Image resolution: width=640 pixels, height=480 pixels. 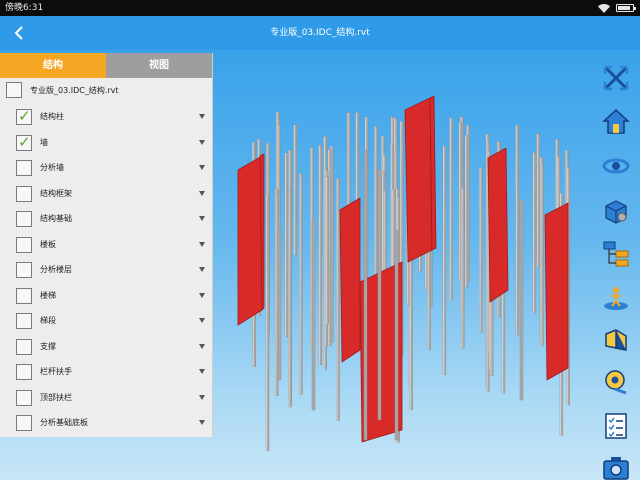 What do you see at coordinates (616, 211) in the screenshot?
I see `section-box-icon` at bounding box center [616, 211].